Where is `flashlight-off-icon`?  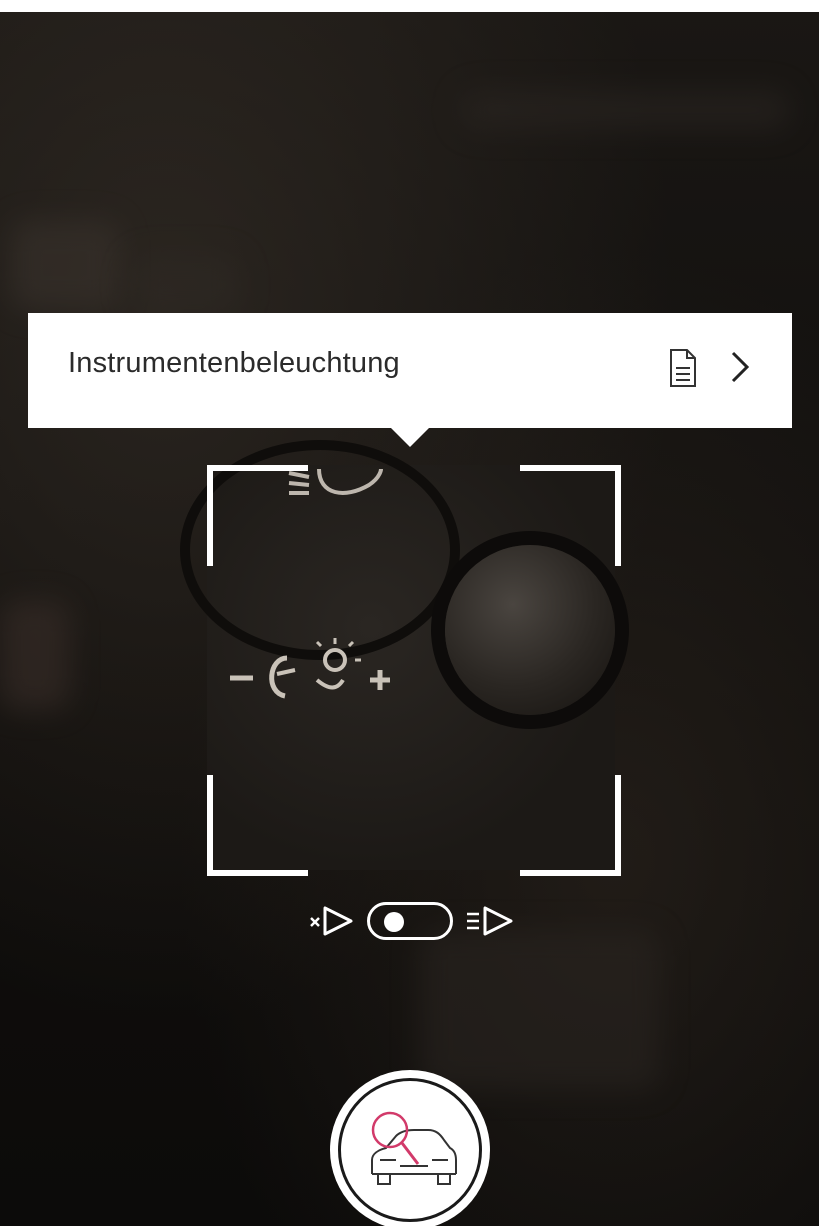 flashlight-off-icon is located at coordinates (331, 921).